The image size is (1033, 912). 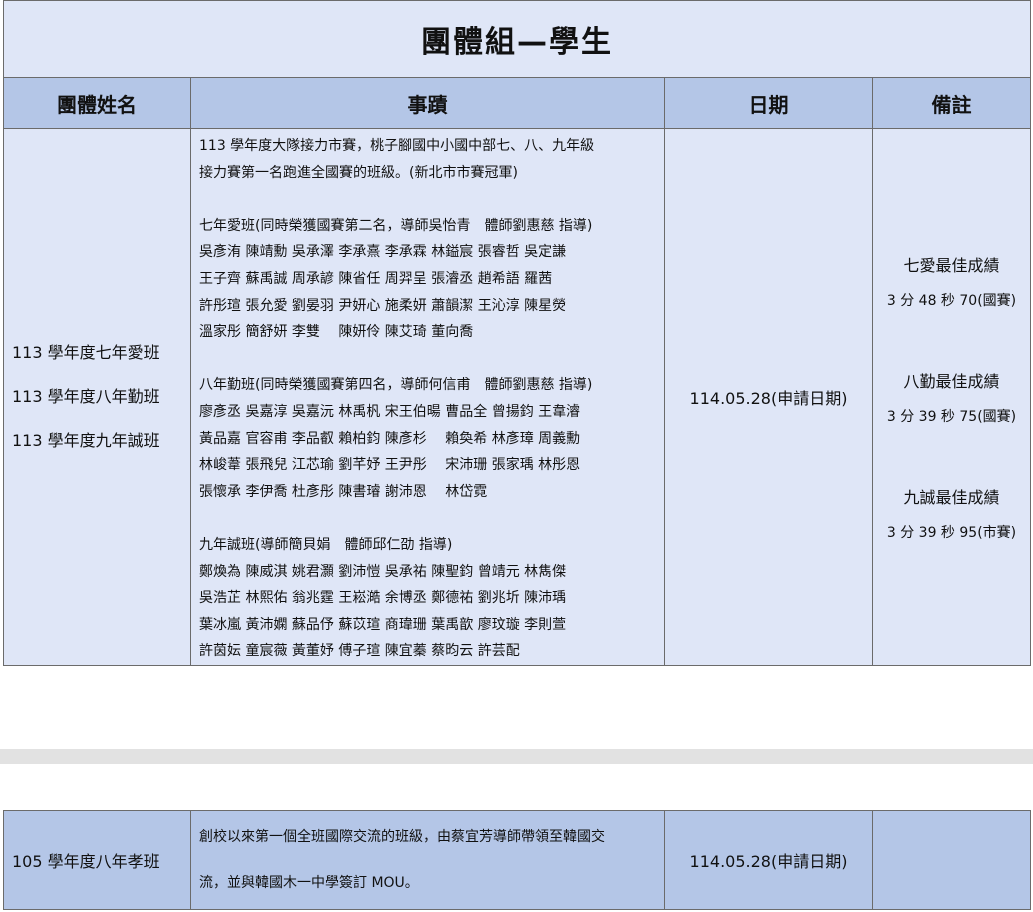 What do you see at coordinates (376, 278) in the screenshot?
I see `deed-line: 王子齊 蘇禹誠 周承諺 陳省任 周羿呈 張濬丞 趙希語 羅茜` at bounding box center [376, 278].